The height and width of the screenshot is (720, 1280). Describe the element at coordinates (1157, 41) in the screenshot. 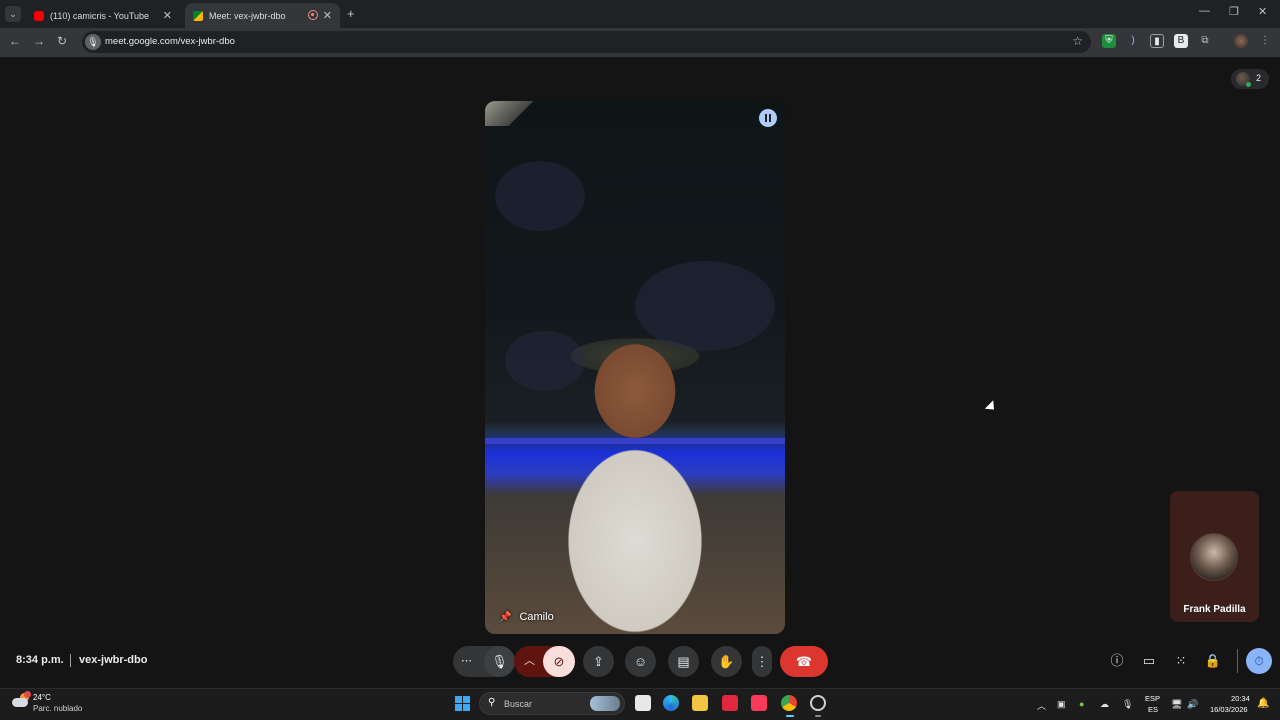

I see `bookmark-extension-icon: ▮` at that location.